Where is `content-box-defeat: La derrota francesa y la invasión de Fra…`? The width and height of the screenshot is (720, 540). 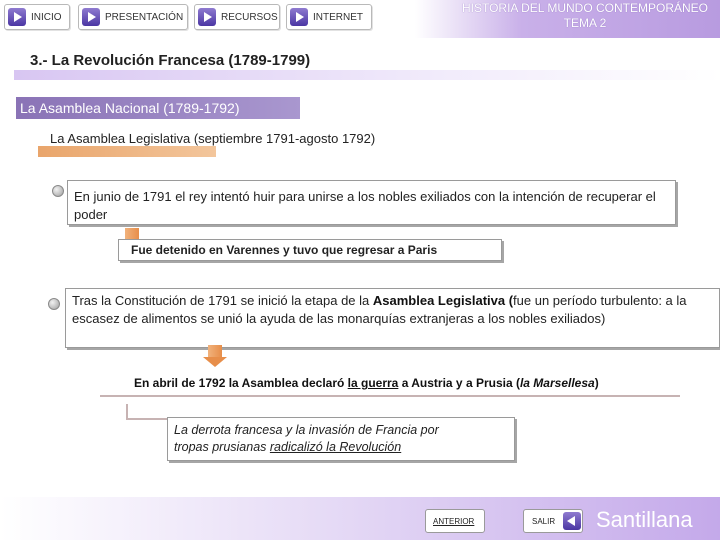 content-box-defeat: La derrota francesa y la invasión de Fra… is located at coordinates (341, 439).